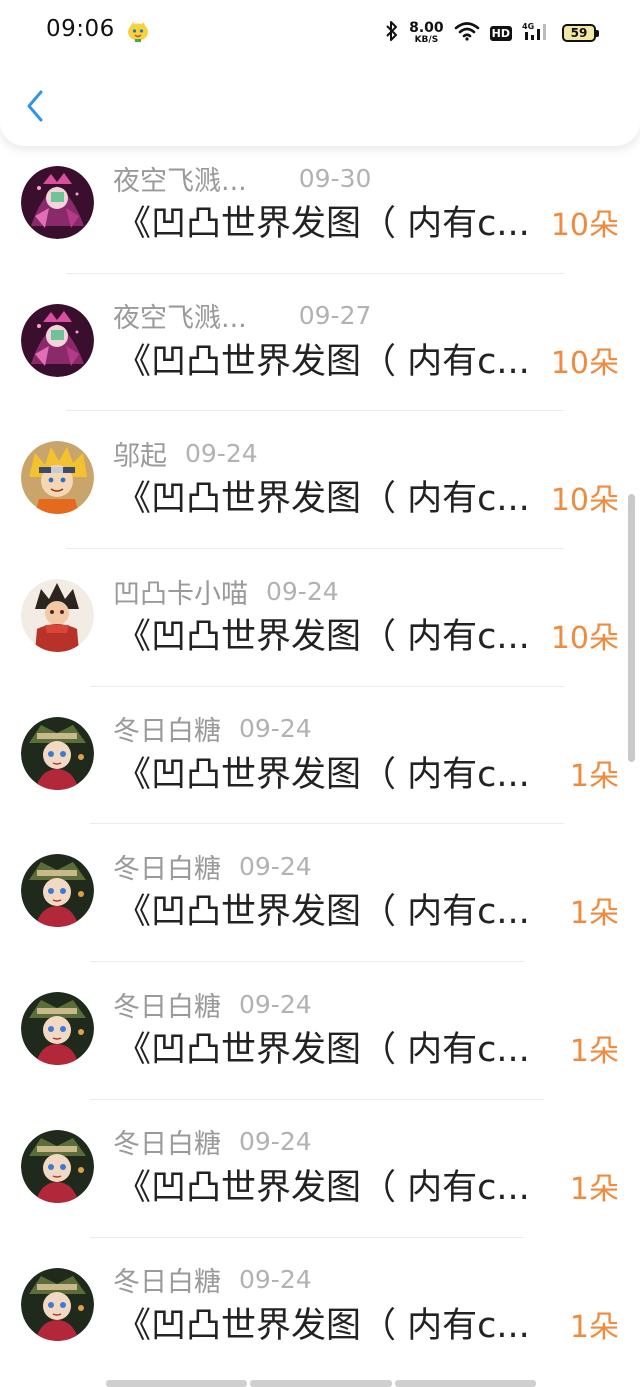  What do you see at coordinates (180, 591) in the screenshot?
I see `sender-name: 凹凸卡小喵` at bounding box center [180, 591].